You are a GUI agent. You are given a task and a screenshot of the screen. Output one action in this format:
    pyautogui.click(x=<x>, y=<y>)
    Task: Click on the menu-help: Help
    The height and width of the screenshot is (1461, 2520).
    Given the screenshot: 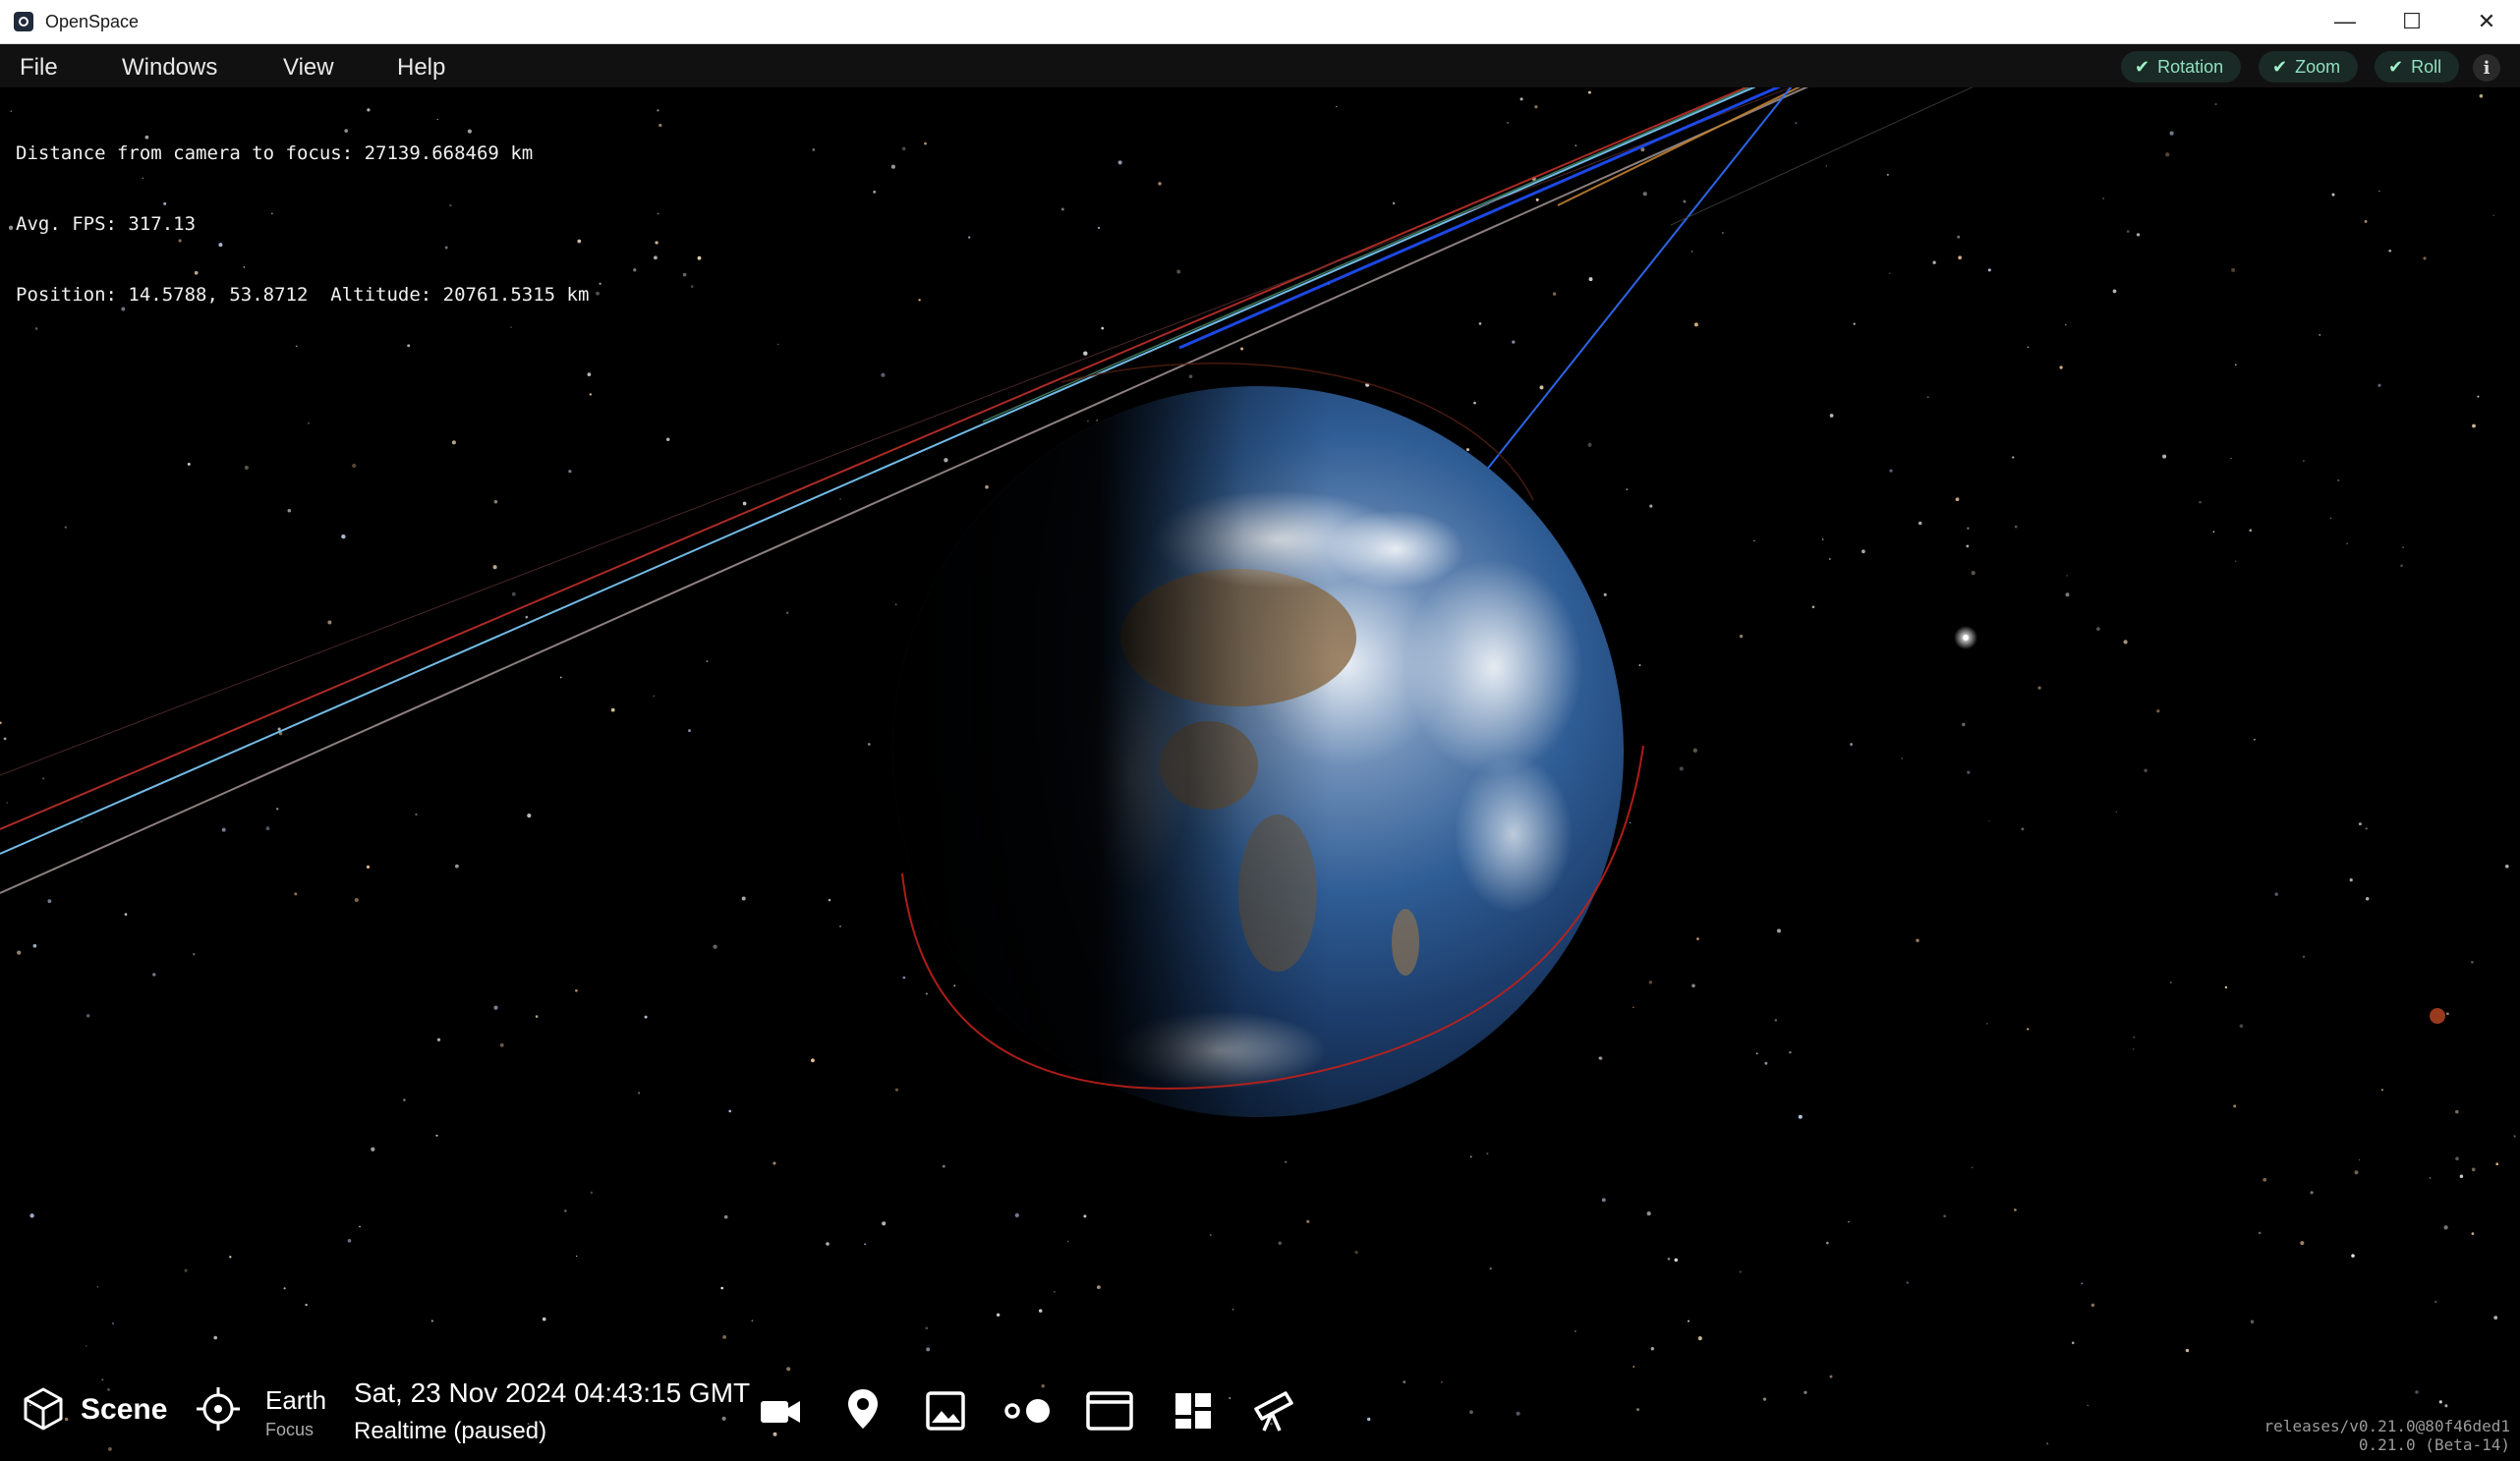 What is the action you would take?
    pyautogui.click(x=421, y=68)
    